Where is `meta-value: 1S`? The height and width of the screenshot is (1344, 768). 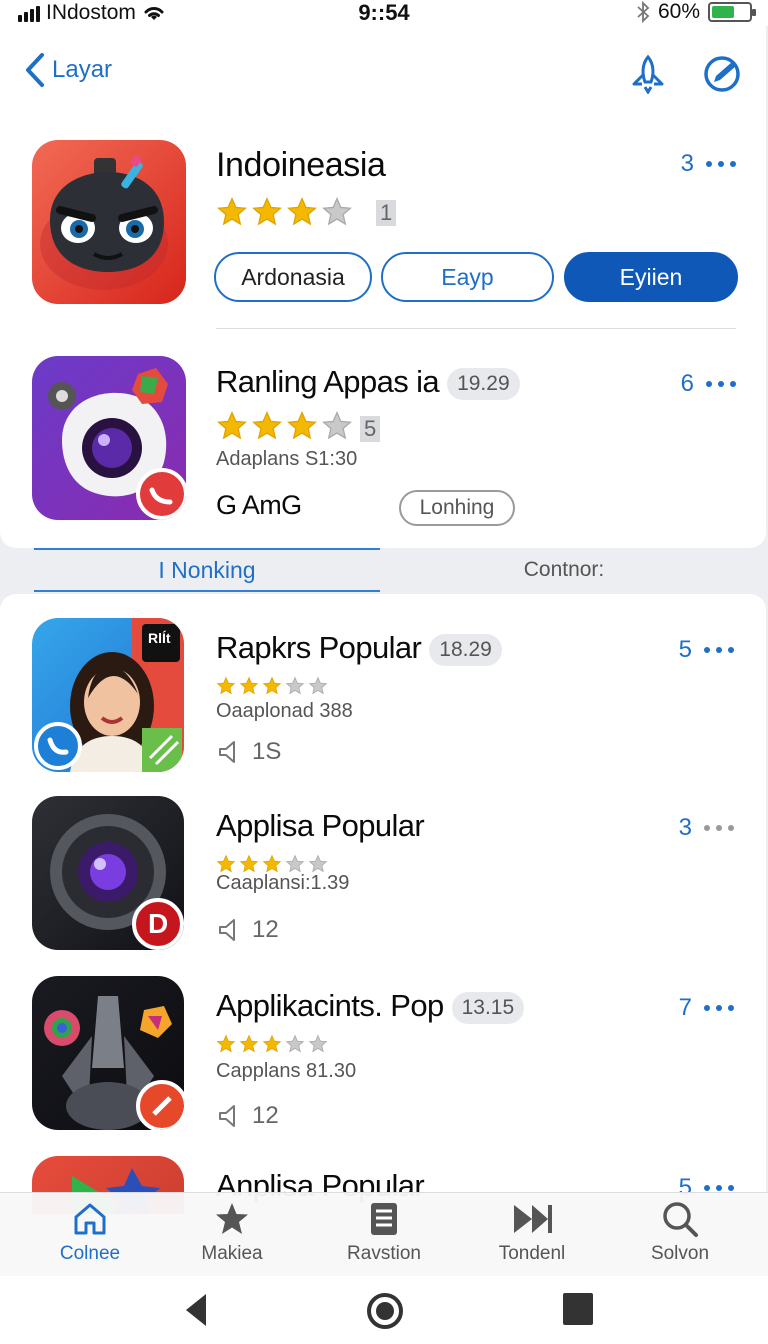 meta-value: 1S is located at coordinates (267, 751).